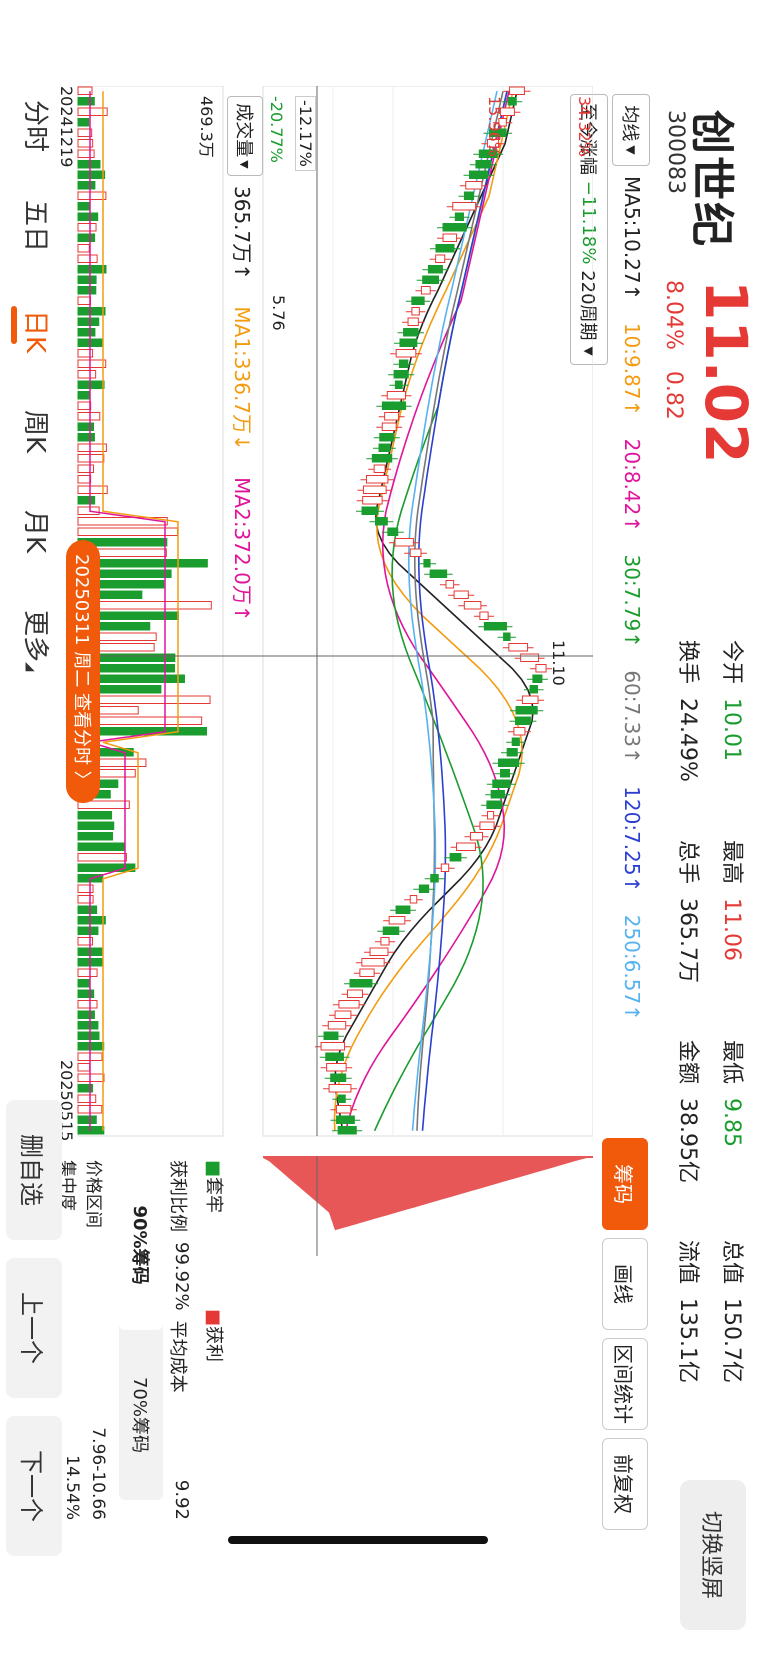 This screenshot has width=768, height=1663. What do you see at coordinates (631, 150) in the screenshot?
I see `chevron-down-icon: ▼` at bounding box center [631, 150].